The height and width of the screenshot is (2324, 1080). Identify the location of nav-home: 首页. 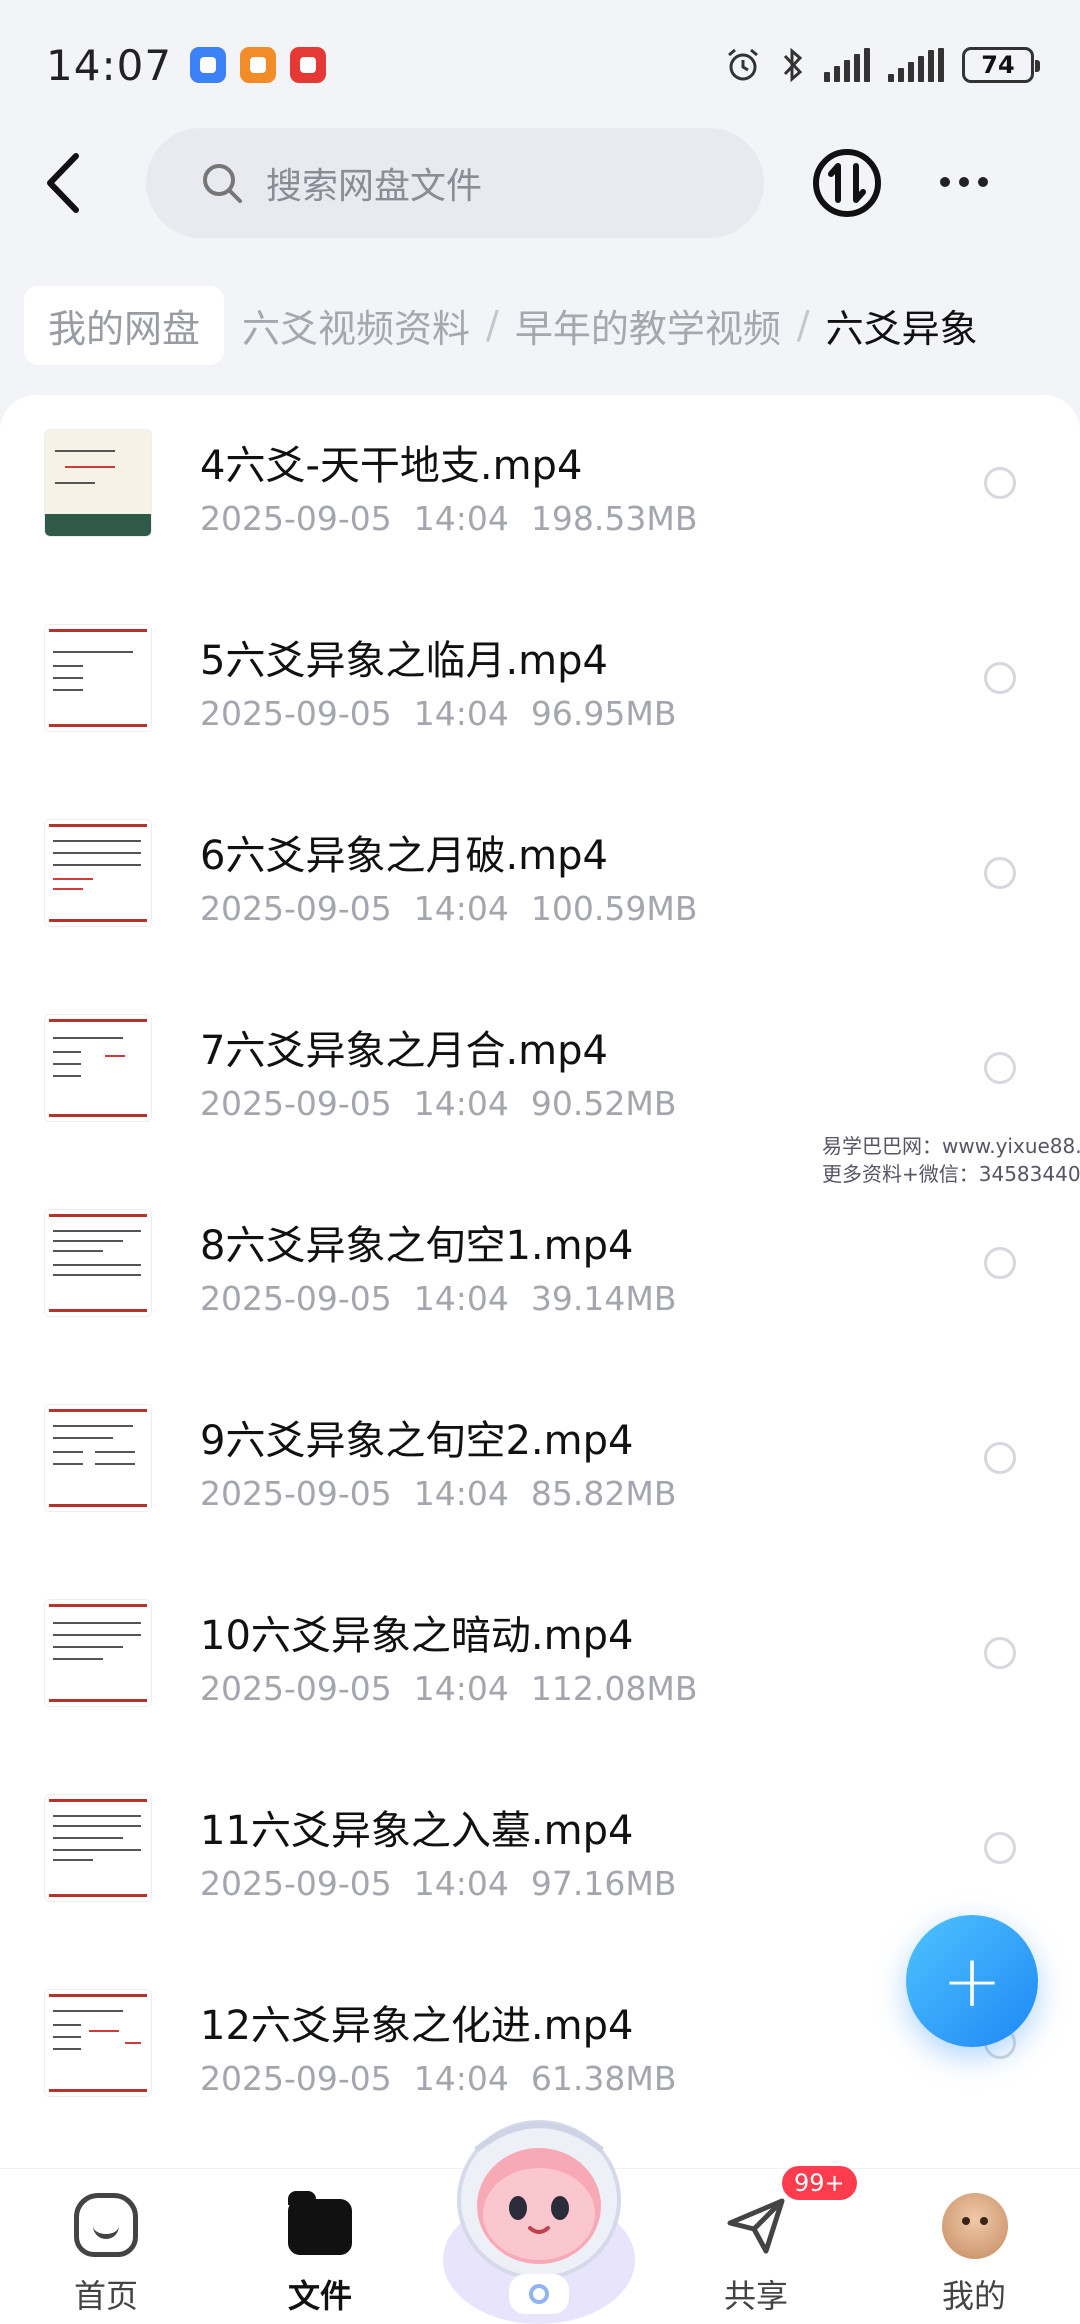
(106, 2258).